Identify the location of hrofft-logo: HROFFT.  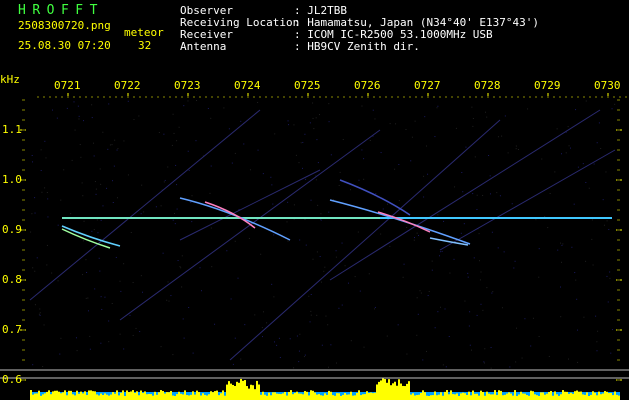
(61, 10).